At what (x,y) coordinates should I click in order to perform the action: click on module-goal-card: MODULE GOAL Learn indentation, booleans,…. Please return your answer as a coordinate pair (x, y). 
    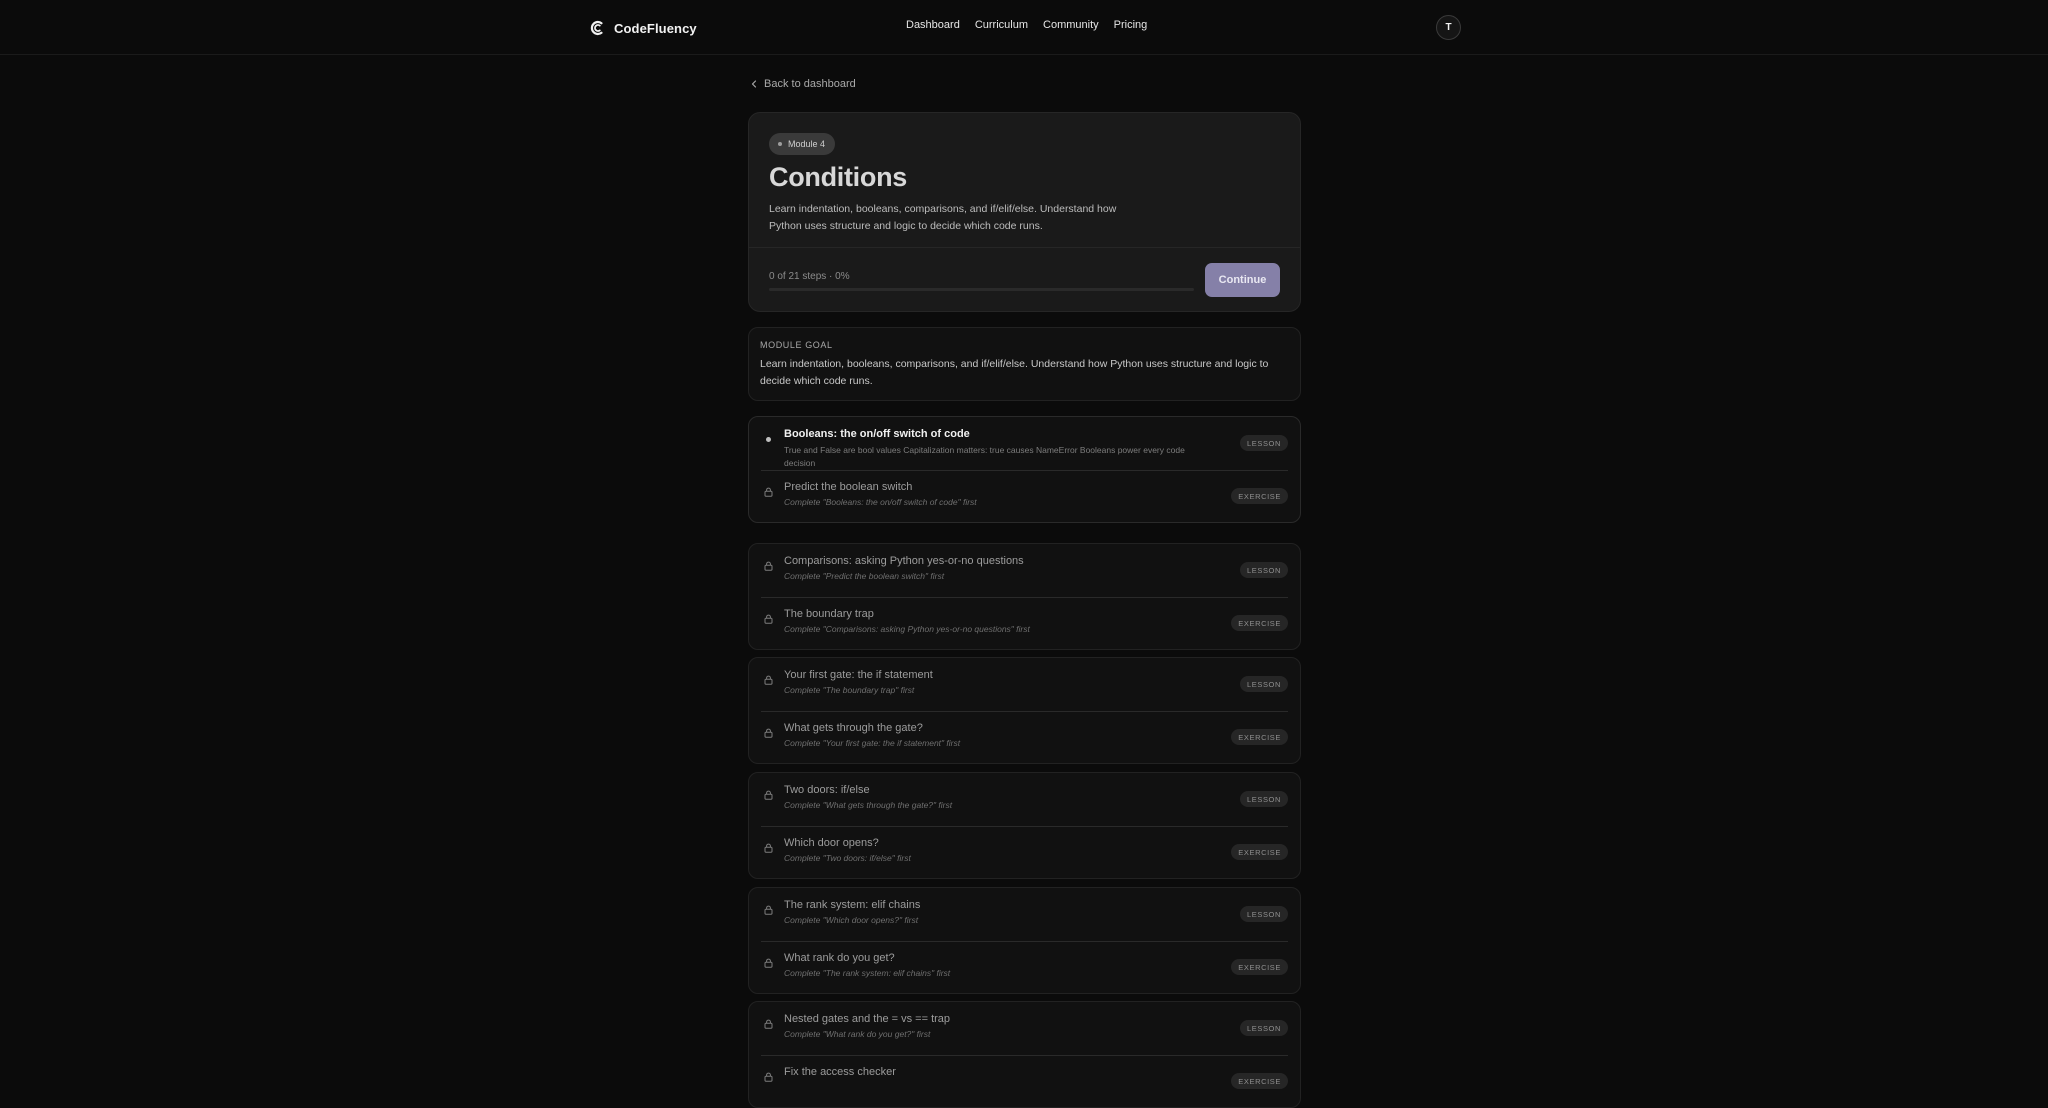
    Looking at the image, I should click on (1024, 364).